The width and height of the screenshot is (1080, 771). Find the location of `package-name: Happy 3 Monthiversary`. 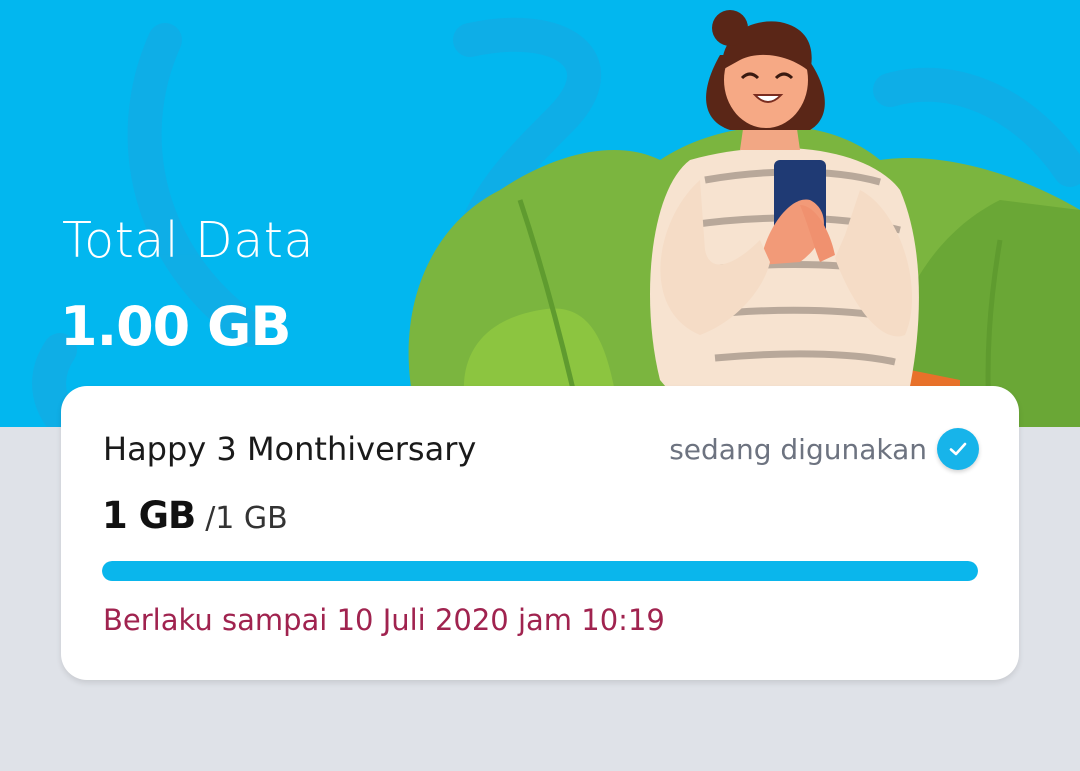

package-name: Happy 3 Monthiversary is located at coordinates (290, 449).